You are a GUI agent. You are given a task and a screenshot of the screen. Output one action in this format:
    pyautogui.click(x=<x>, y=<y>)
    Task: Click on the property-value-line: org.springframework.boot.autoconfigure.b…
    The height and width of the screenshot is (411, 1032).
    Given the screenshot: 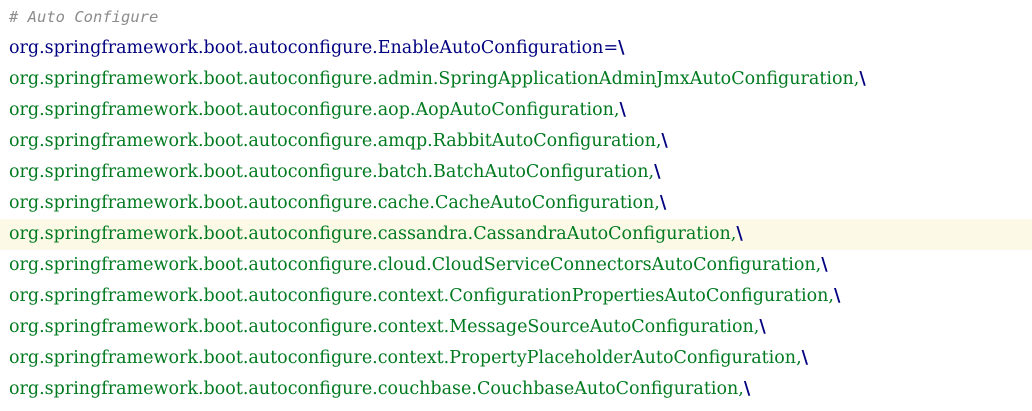 What is the action you would take?
    pyautogui.click(x=516, y=172)
    